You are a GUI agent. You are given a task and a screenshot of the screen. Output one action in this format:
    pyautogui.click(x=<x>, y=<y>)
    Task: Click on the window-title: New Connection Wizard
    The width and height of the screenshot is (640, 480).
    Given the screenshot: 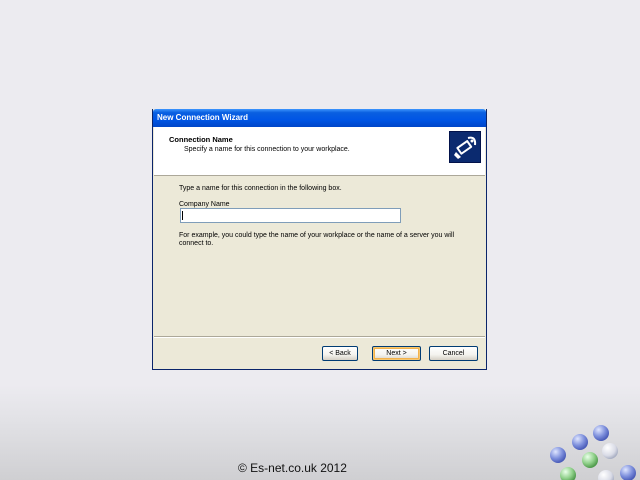 What is the action you would take?
    pyautogui.click(x=319, y=118)
    